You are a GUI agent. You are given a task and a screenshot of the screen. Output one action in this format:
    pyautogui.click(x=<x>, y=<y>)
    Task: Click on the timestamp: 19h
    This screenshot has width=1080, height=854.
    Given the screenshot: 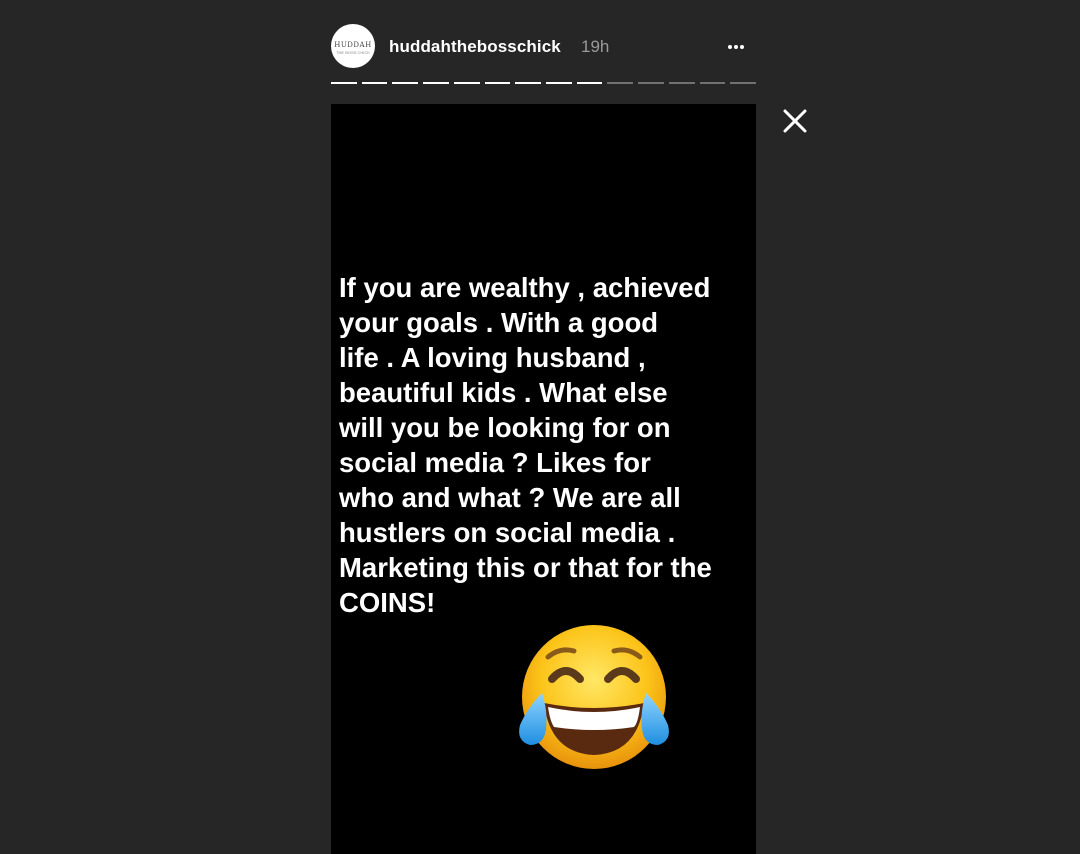 What is the action you would take?
    pyautogui.click(x=595, y=46)
    